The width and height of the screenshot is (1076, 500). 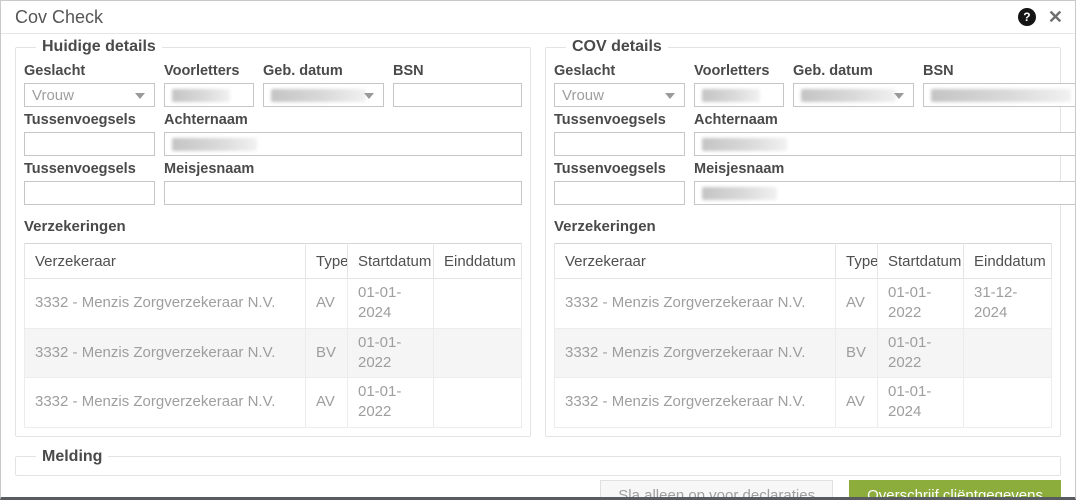 What do you see at coordinates (955, 488) in the screenshot?
I see `overwrite-client-data-button: Overschrijf cliëntgegevens` at bounding box center [955, 488].